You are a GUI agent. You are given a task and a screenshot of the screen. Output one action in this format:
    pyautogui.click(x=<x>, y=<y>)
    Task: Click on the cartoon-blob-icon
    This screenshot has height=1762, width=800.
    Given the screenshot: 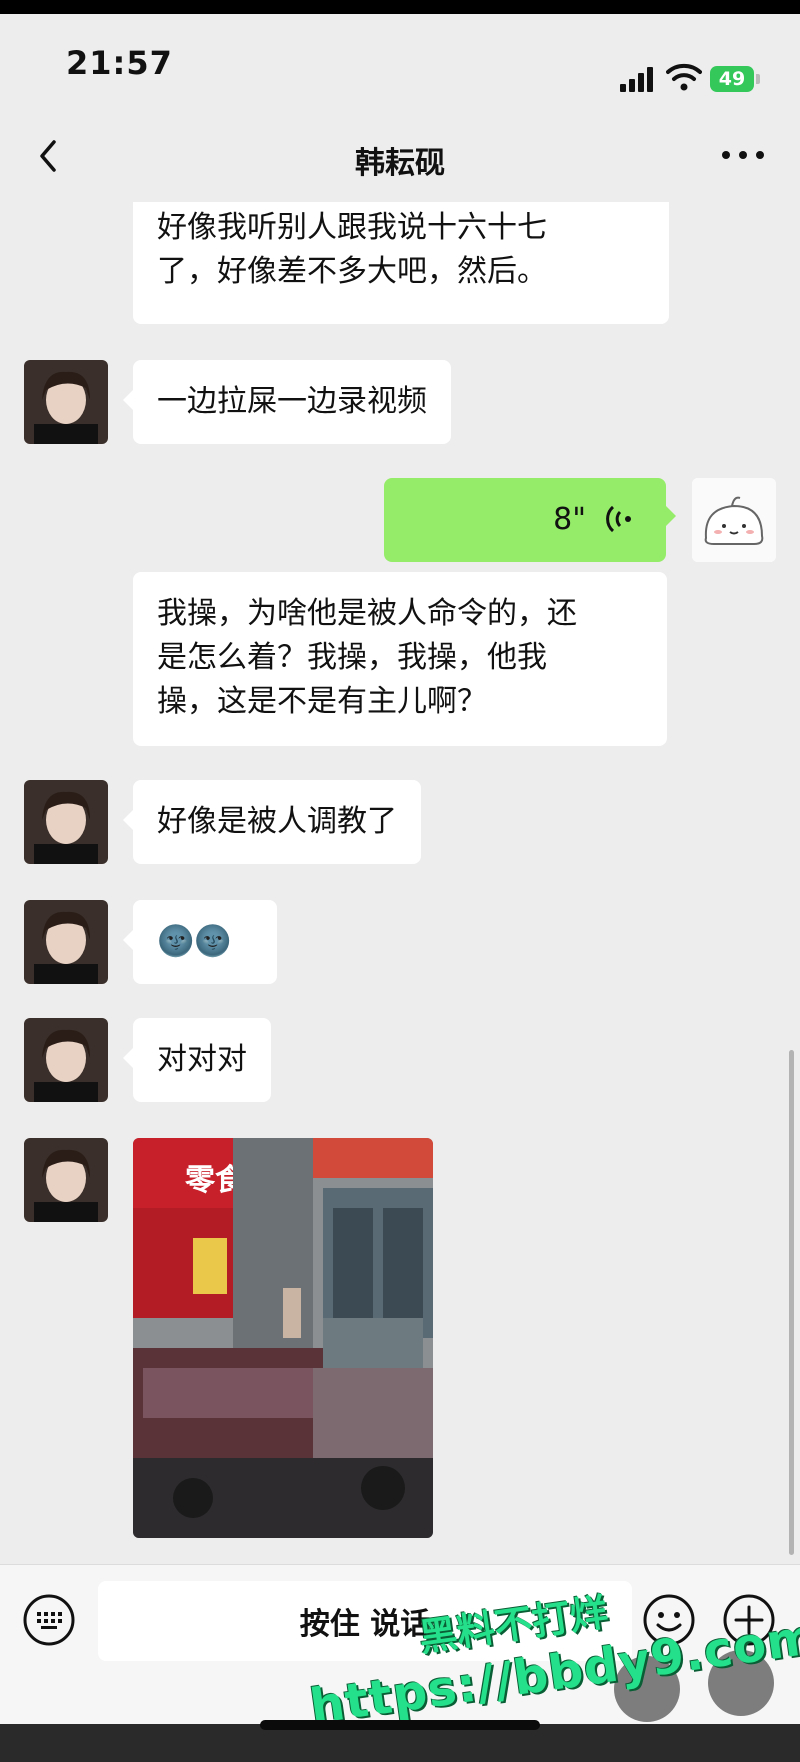 What is the action you would take?
    pyautogui.click(x=734, y=520)
    